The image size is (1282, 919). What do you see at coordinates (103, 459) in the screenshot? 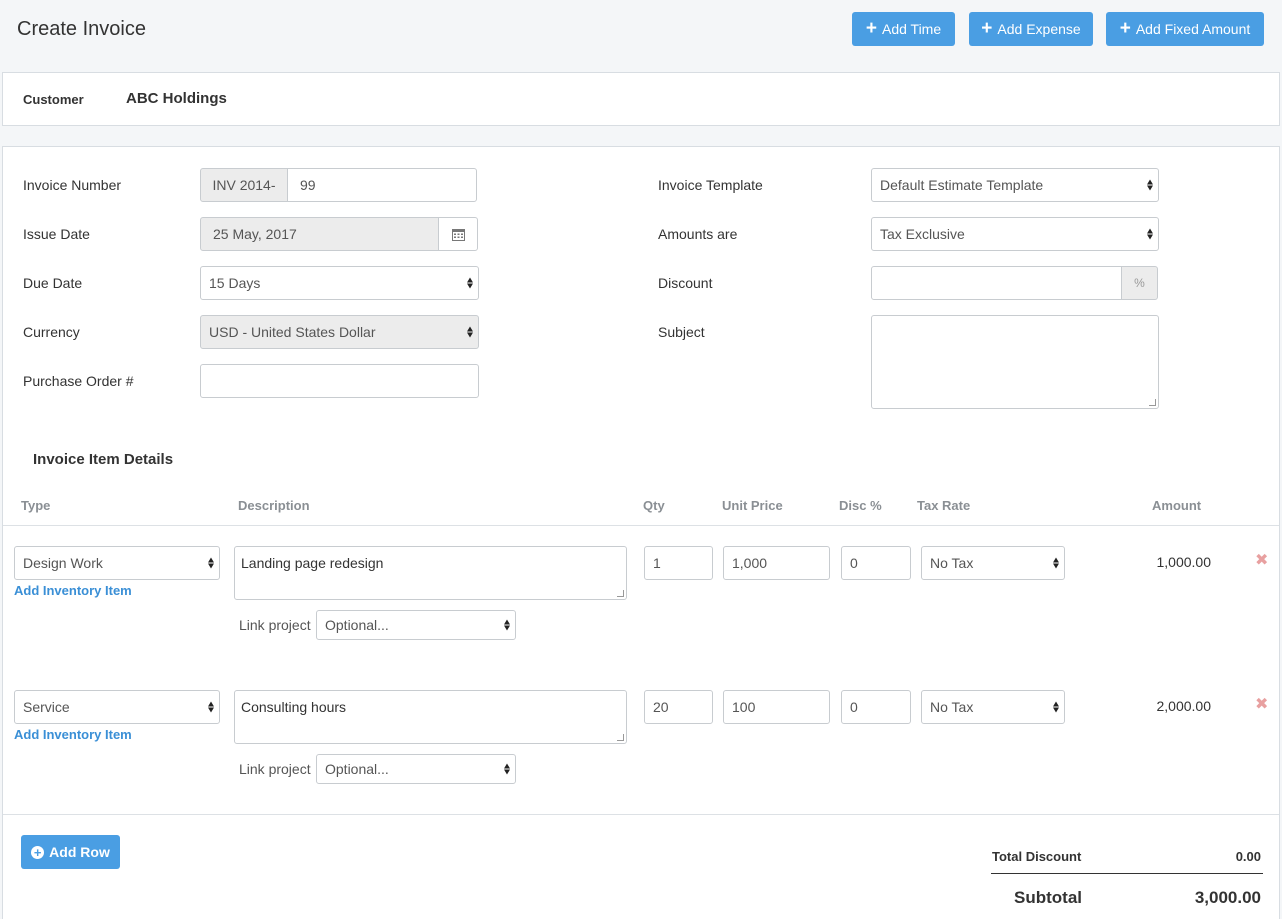
I see `item-details-title: Invoice Item Details` at bounding box center [103, 459].